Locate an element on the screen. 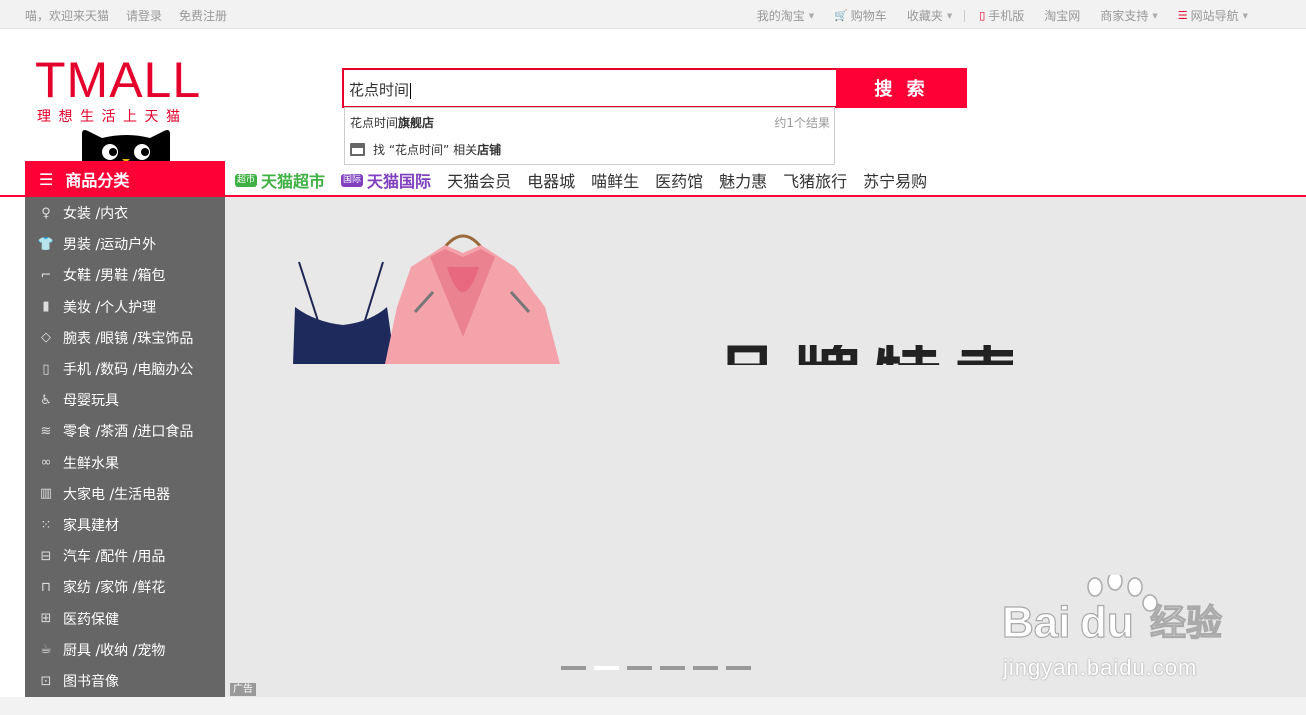 The height and width of the screenshot is (715, 1306). sidebar-item-label: 女装 /内衣 is located at coordinates (96, 214).